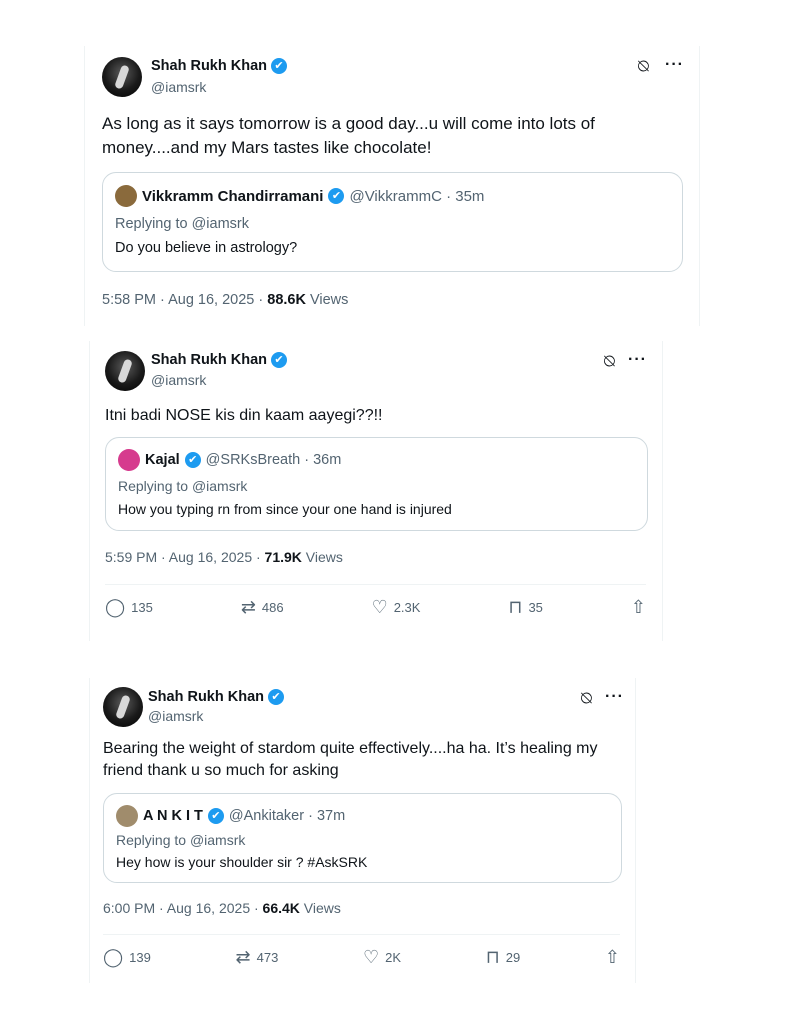 This screenshot has height=1024, width=791. What do you see at coordinates (183, 557) in the screenshot?
I see `tweet-timestamp: 5:59 PM · Aug 16, 2025 ·` at bounding box center [183, 557].